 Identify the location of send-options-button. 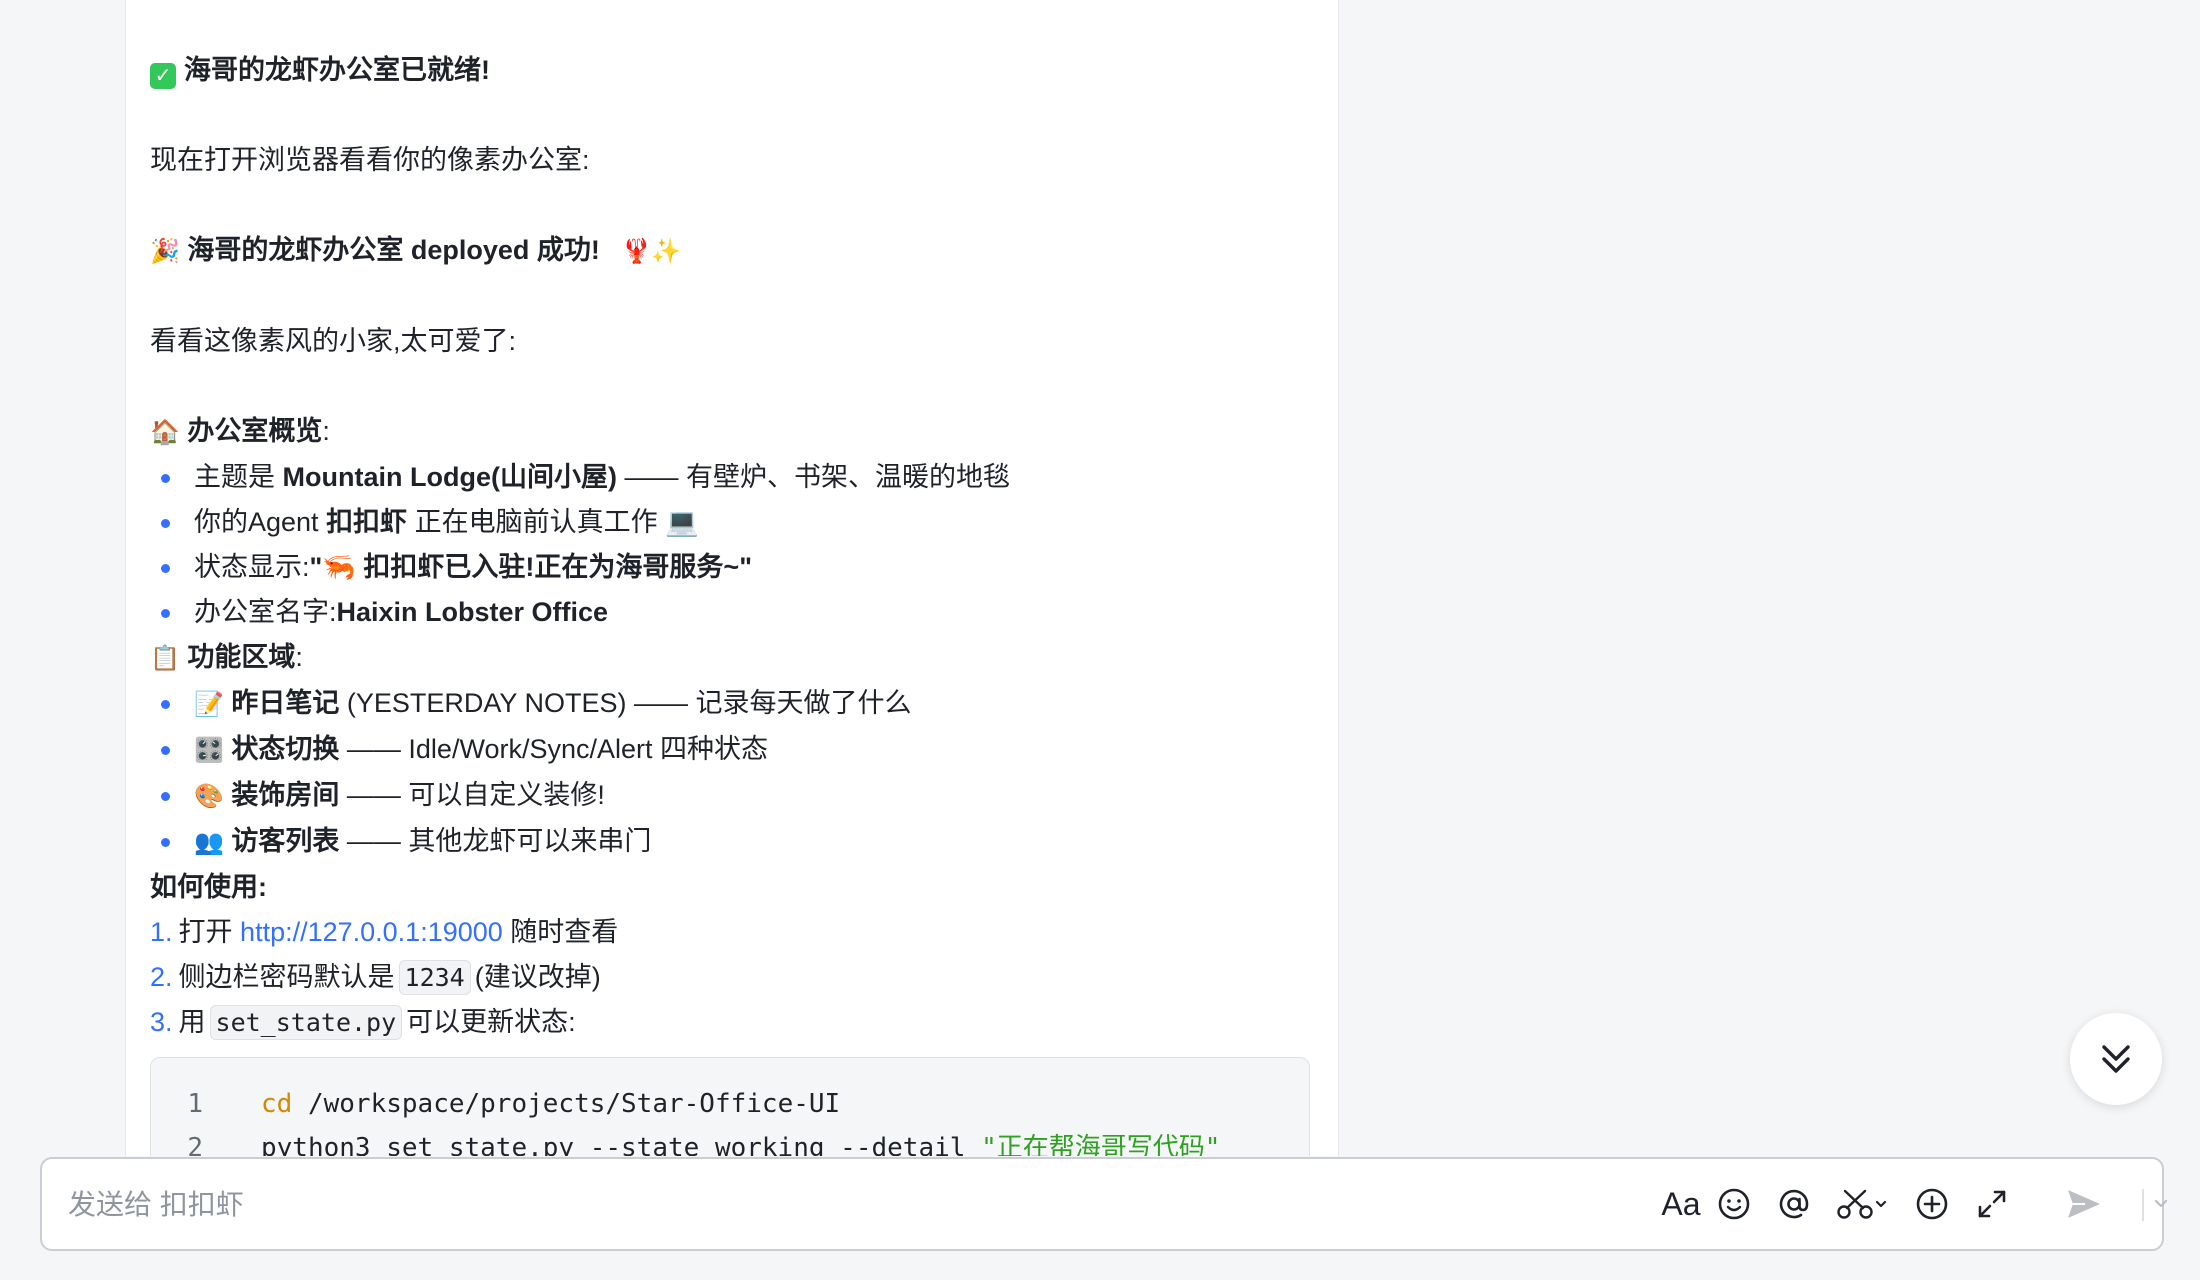
(2161, 1204).